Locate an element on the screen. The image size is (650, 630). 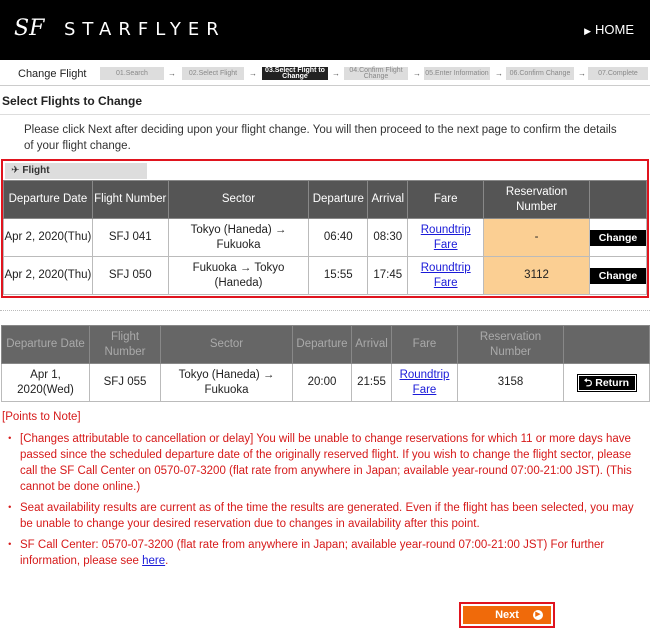
next-button: Next ▶ is located at coordinates (507, 615).